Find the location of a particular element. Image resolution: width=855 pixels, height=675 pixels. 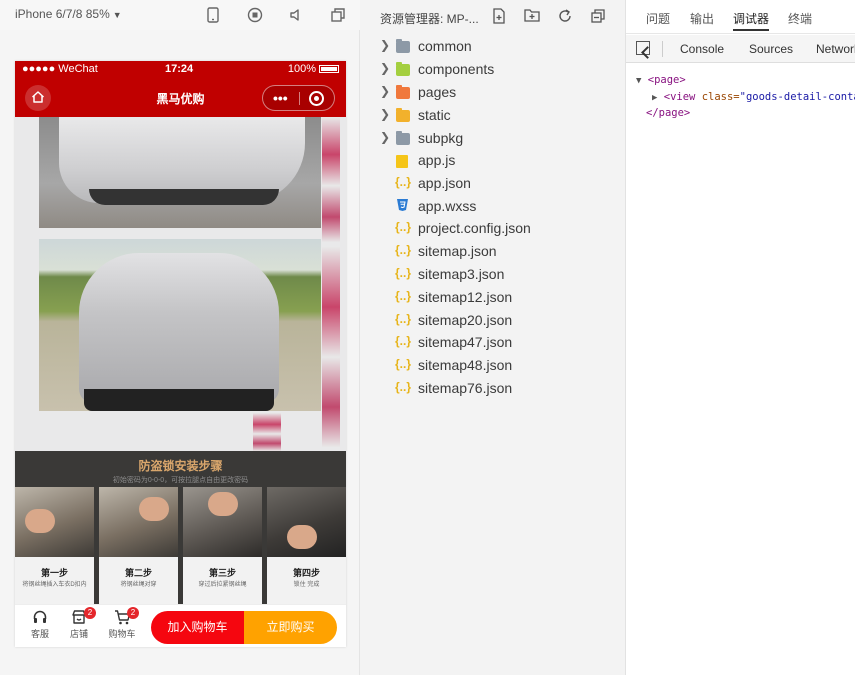

battery-indicator: 100% is located at coordinates (313, 69).